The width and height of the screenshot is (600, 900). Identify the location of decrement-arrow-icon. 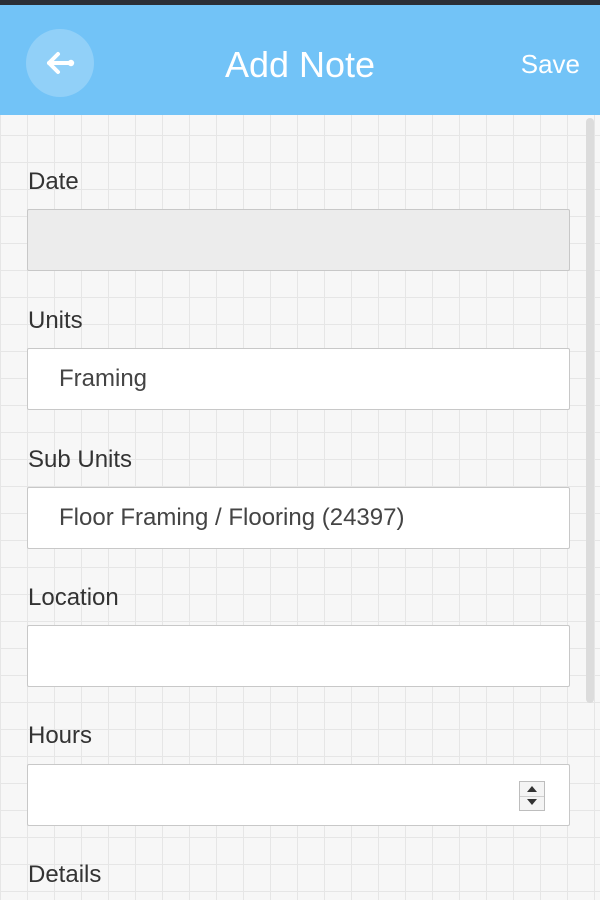
(532, 803).